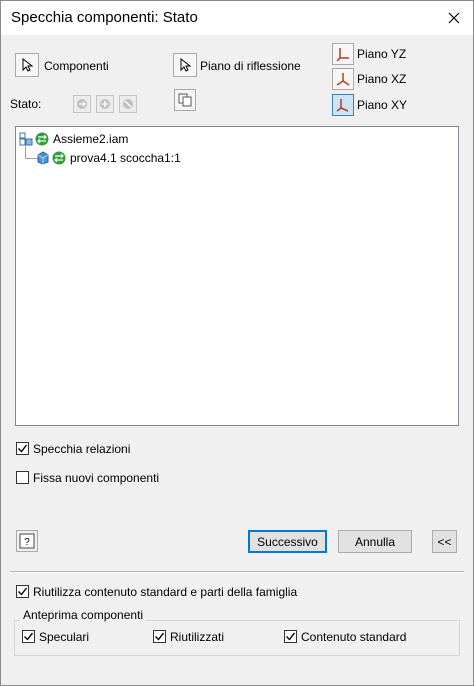  I want to click on plane-yz-button, so click(343, 54).